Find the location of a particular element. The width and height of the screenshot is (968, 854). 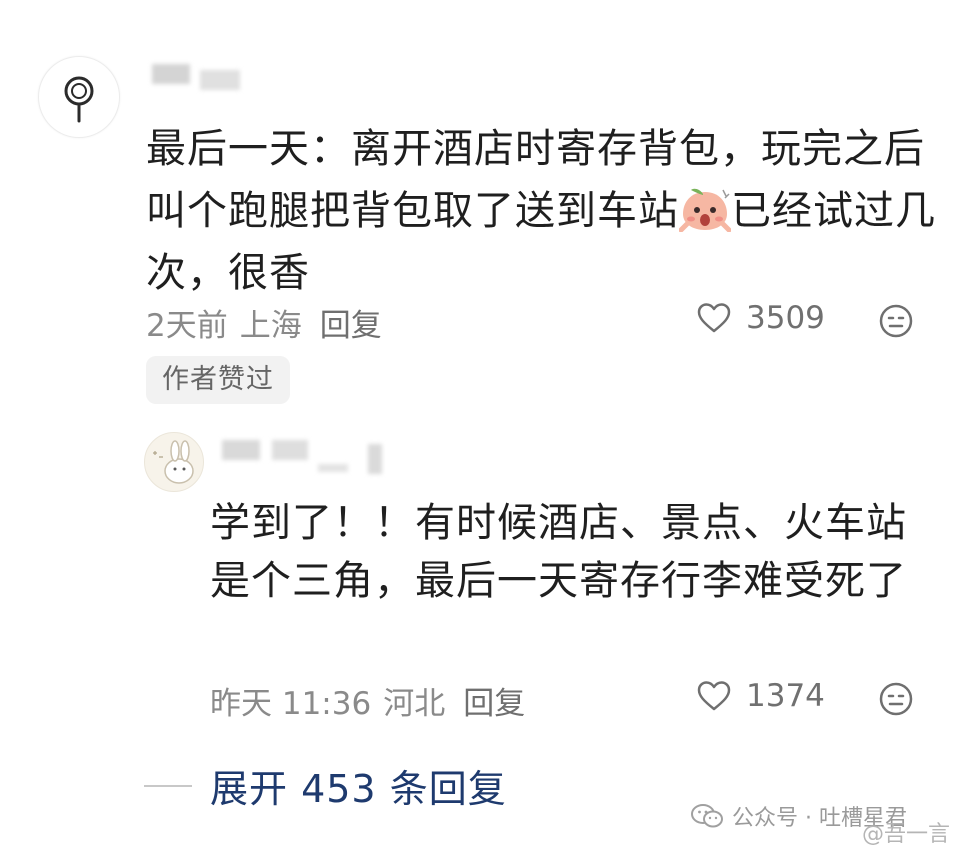

reply-button: 回复 is located at coordinates (351, 322).